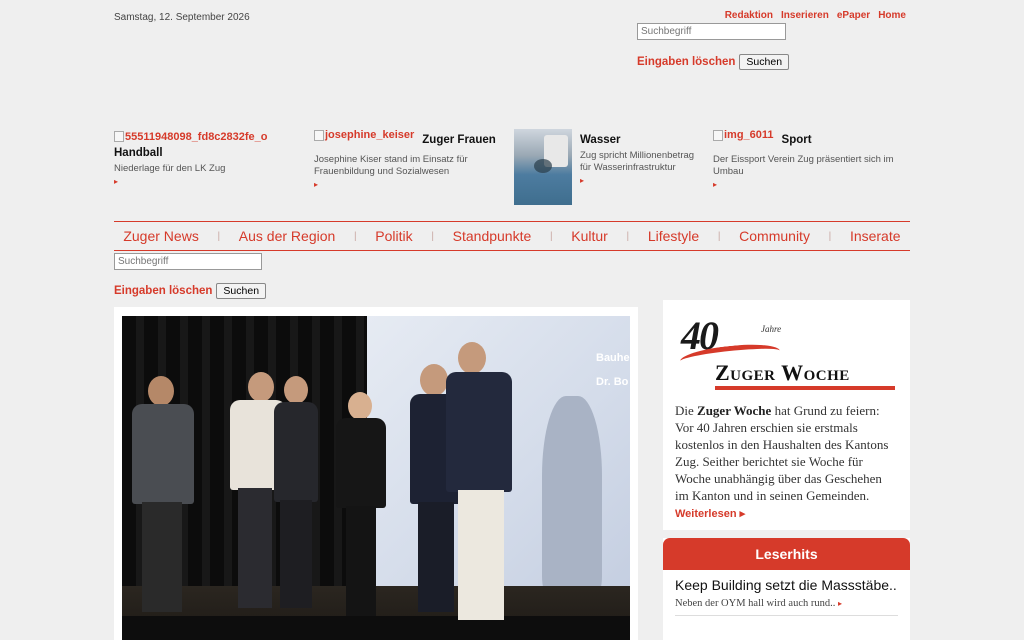 The image size is (1024, 640). Describe the element at coordinates (710, 514) in the screenshot. I see `read-more-link: Weiterlesen ▸` at that location.